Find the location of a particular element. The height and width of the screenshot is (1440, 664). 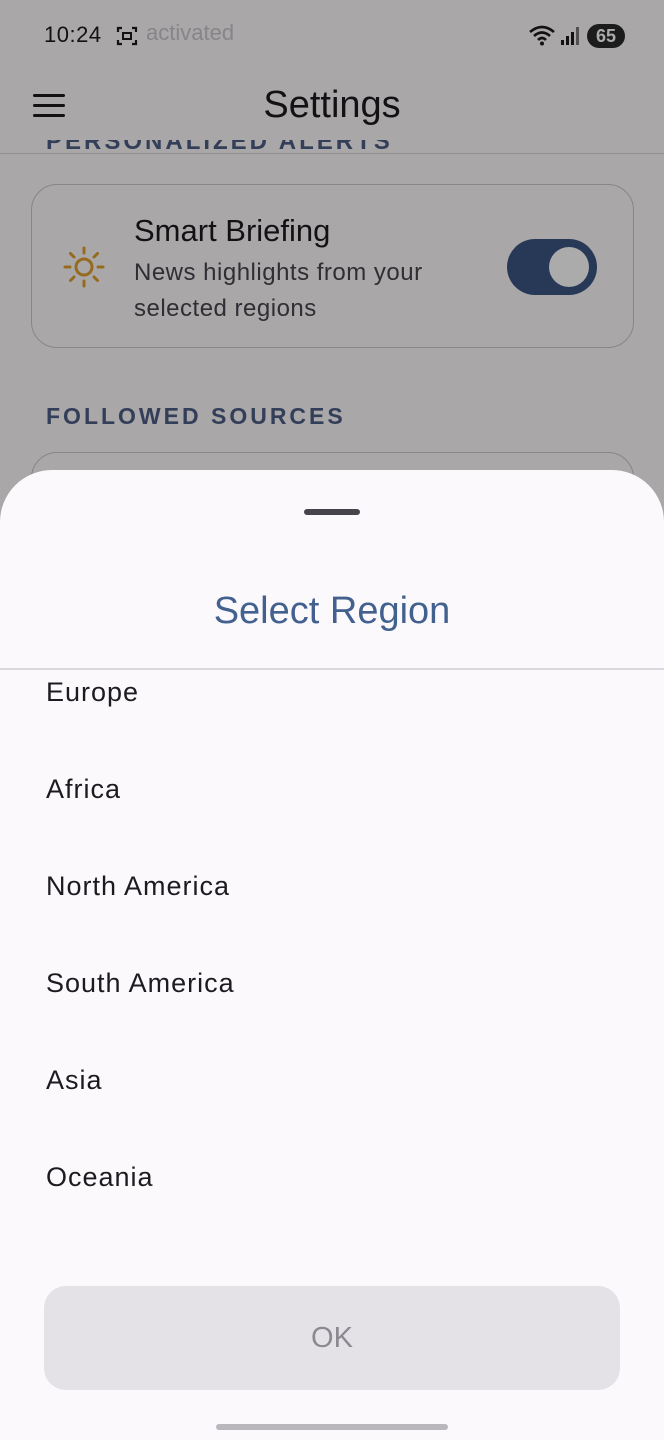

region-item-europe: Europe is located at coordinates (332, 718).